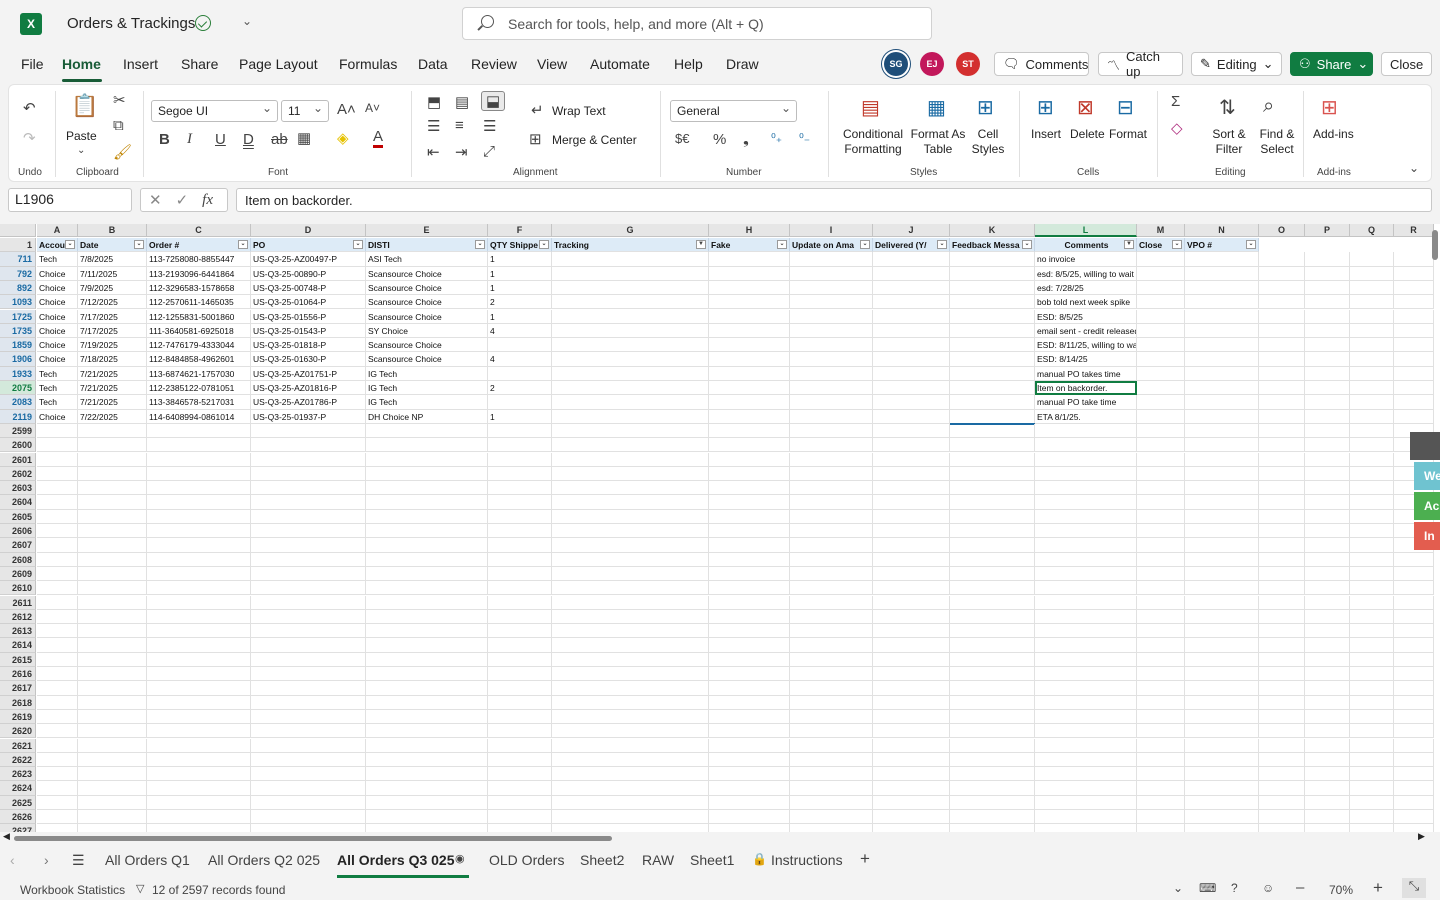  What do you see at coordinates (1086, 273) in the screenshot?
I see `table-cell: esd: 8/5/25, willing to wait` at bounding box center [1086, 273].